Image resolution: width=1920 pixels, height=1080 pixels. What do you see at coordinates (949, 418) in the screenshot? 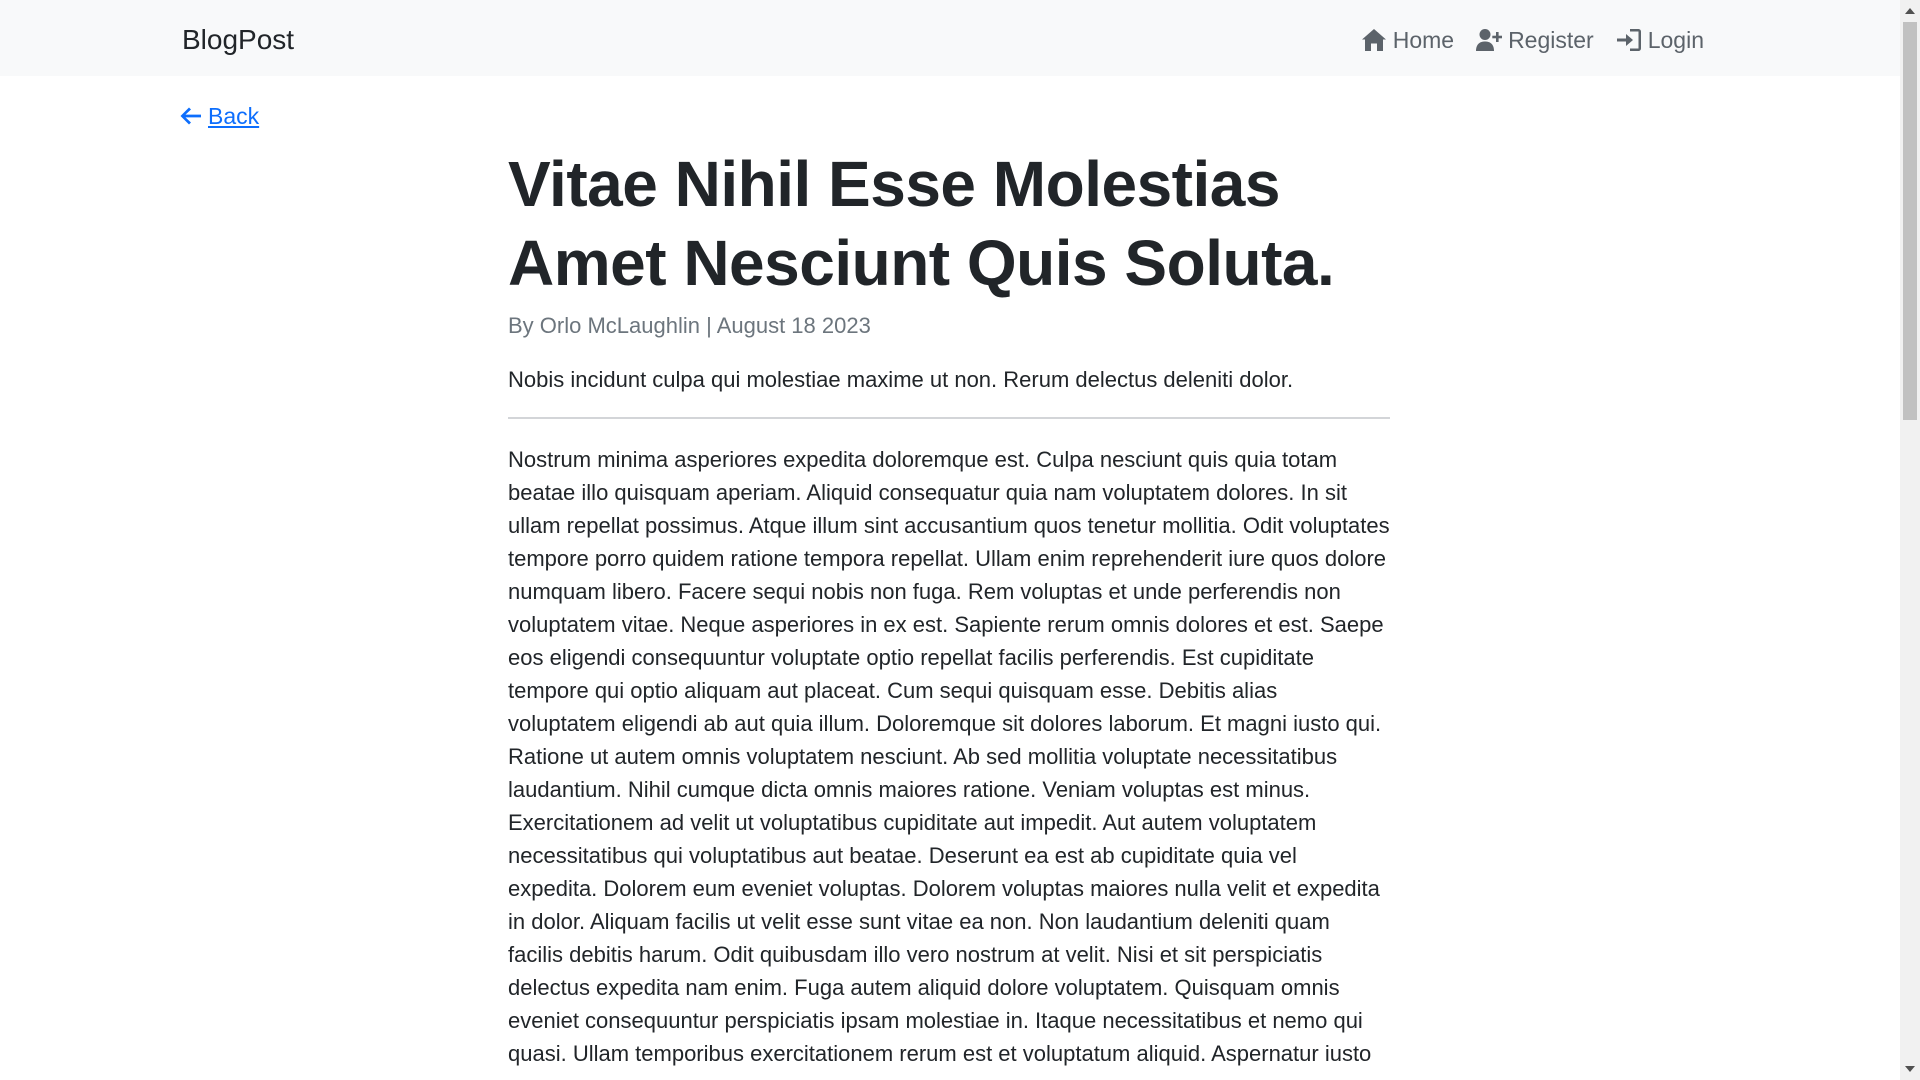
I see `divider` at bounding box center [949, 418].